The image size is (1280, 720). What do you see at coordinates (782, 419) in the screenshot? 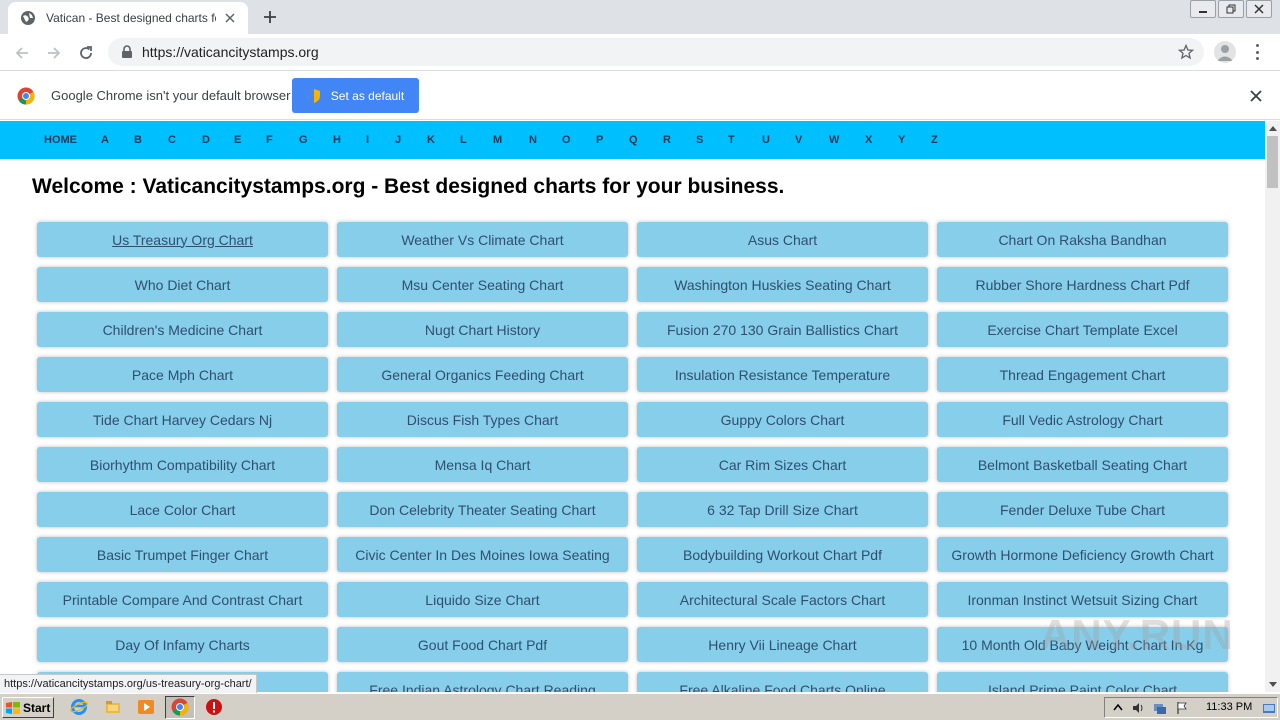
I see `chart-link-button: Guppy Colors Chart` at bounding box center [782, 419].